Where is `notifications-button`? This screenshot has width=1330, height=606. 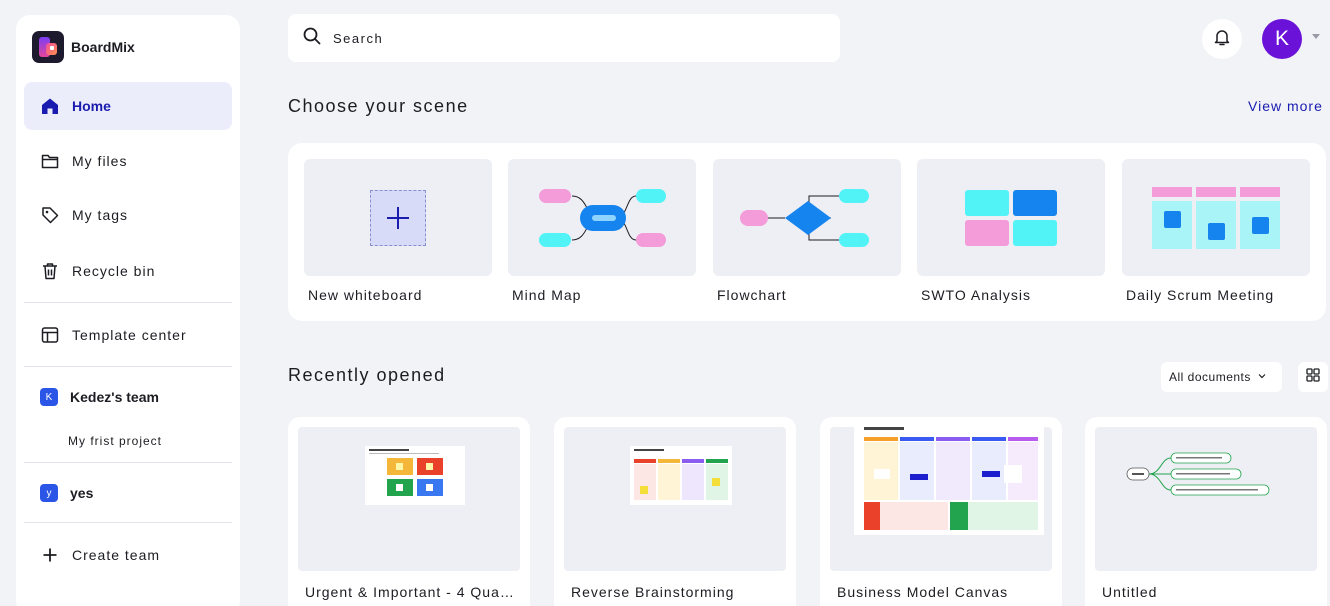
notifications-button is located at coordinates (1222, 39).